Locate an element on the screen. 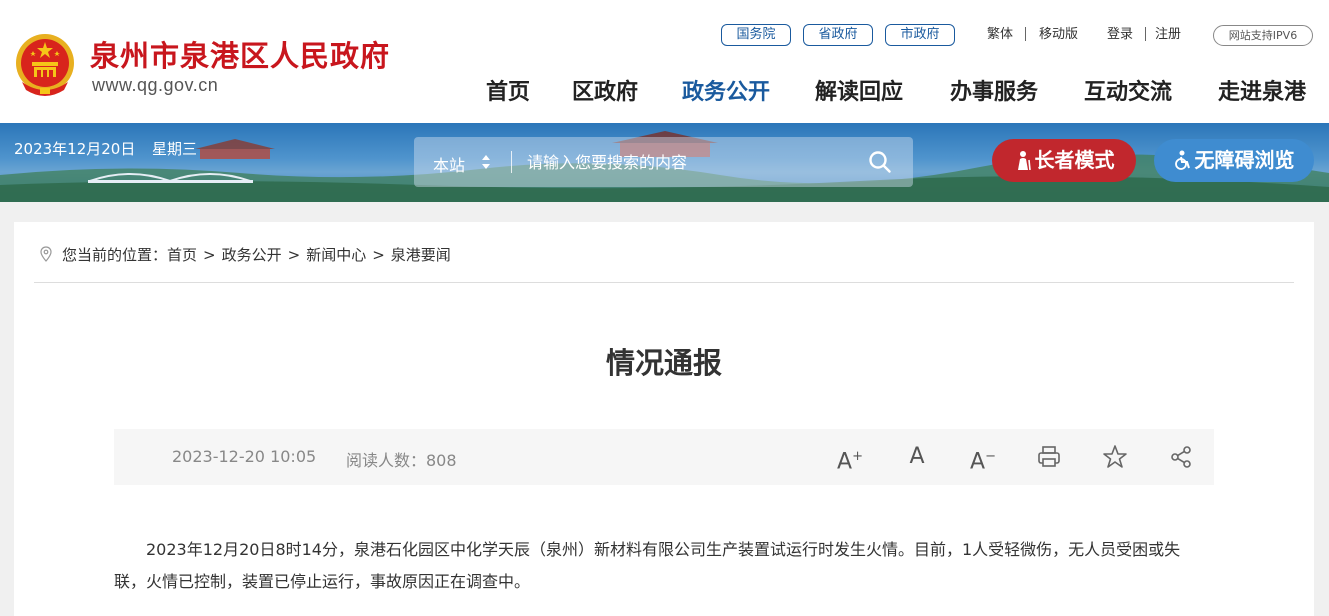 This screenshot has height=616, width=1329. register-link: 注册 is located at coordinates (1168, 35).